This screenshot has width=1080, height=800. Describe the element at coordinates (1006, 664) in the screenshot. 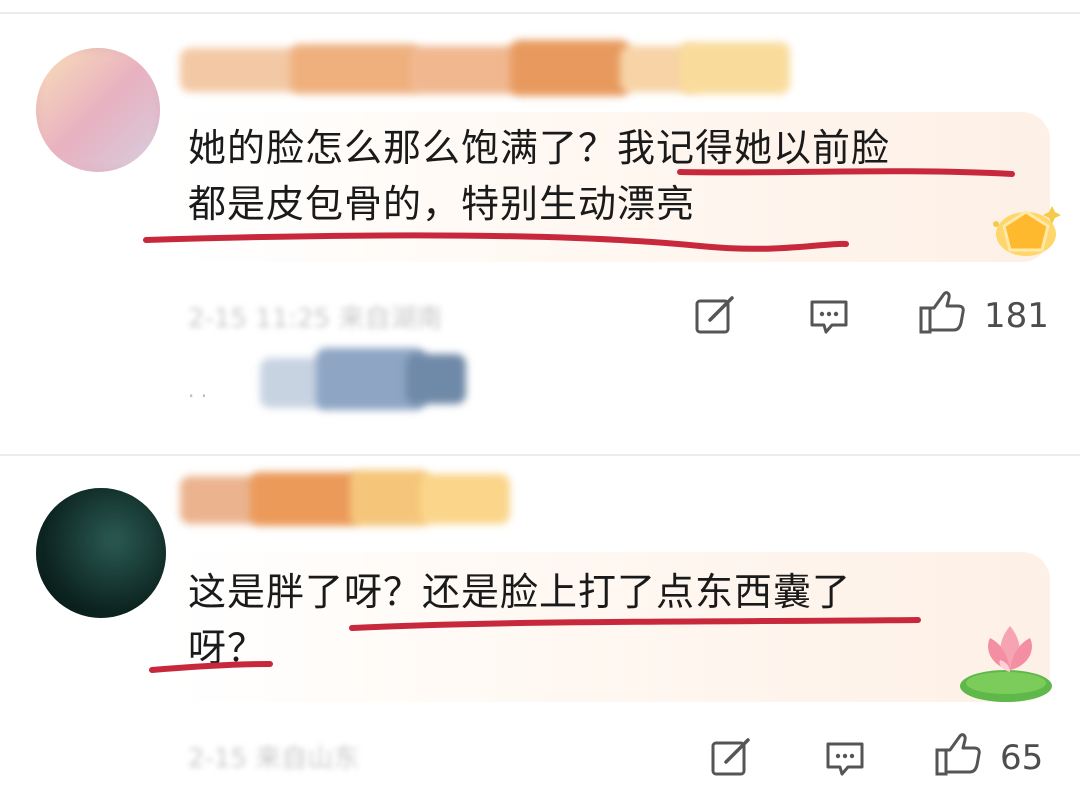

I see `lotus-icon` at that location.